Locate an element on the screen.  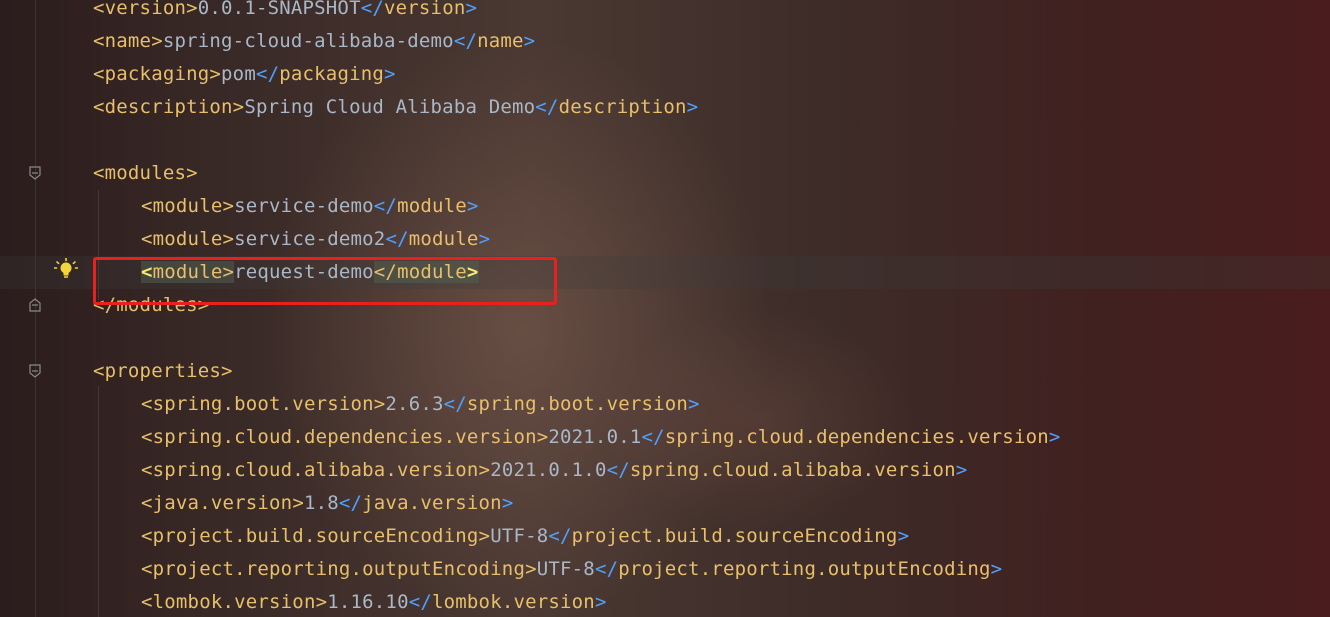
tag-text-value: 2021.0.1.0 is located at coordinates (548, 470).